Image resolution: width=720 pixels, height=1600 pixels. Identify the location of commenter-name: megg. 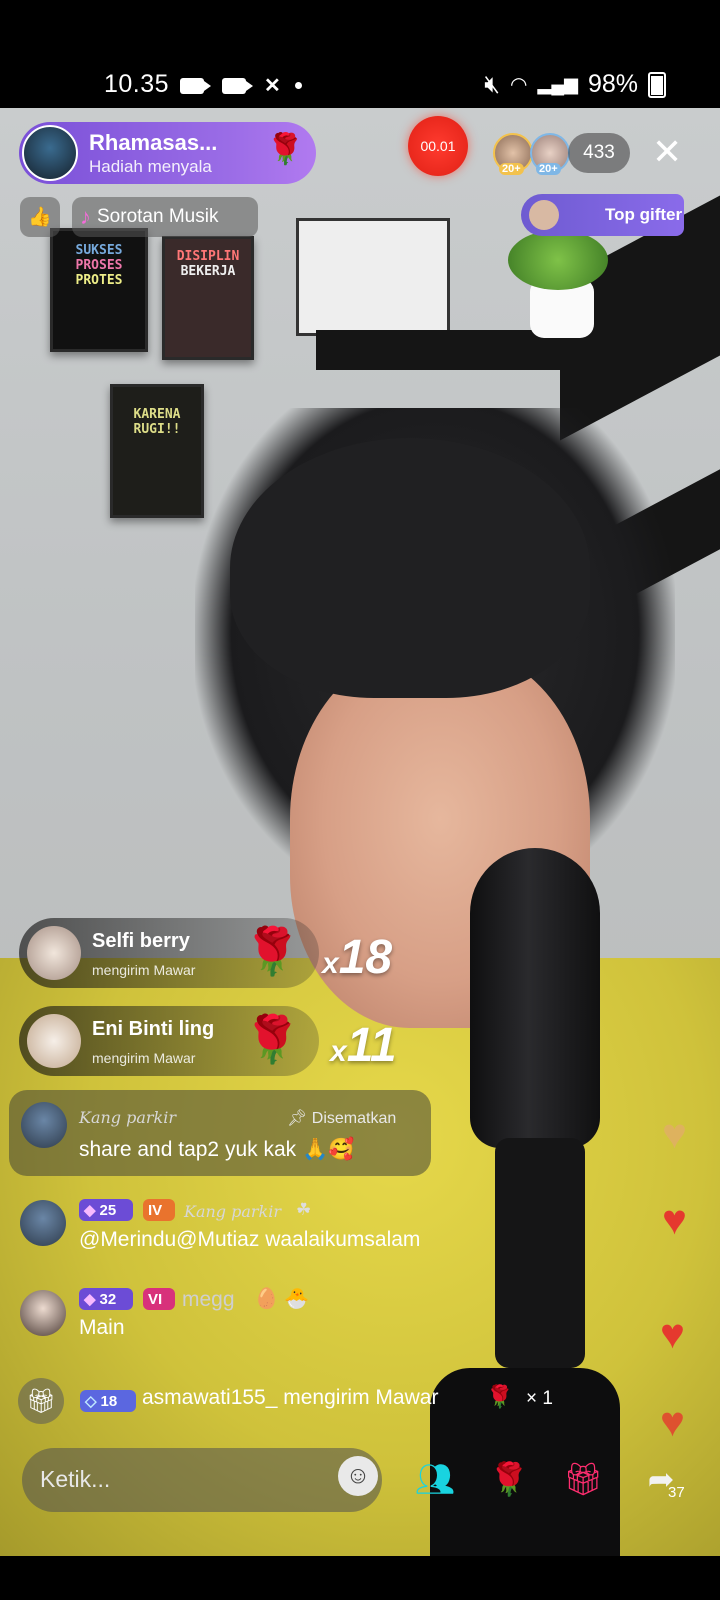
(208, 1299).